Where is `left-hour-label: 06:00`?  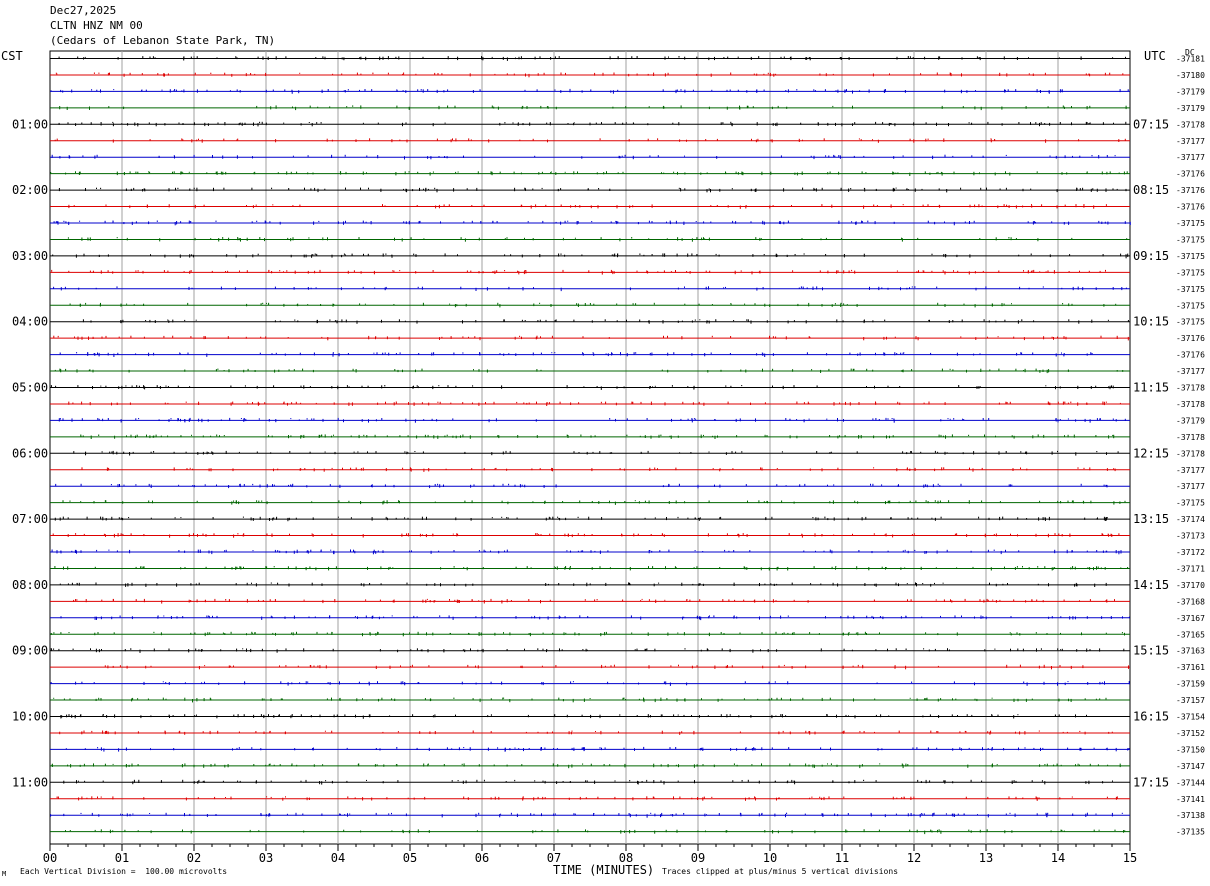
left-hour-label: 06:00 is located at coordinates (30, 453).